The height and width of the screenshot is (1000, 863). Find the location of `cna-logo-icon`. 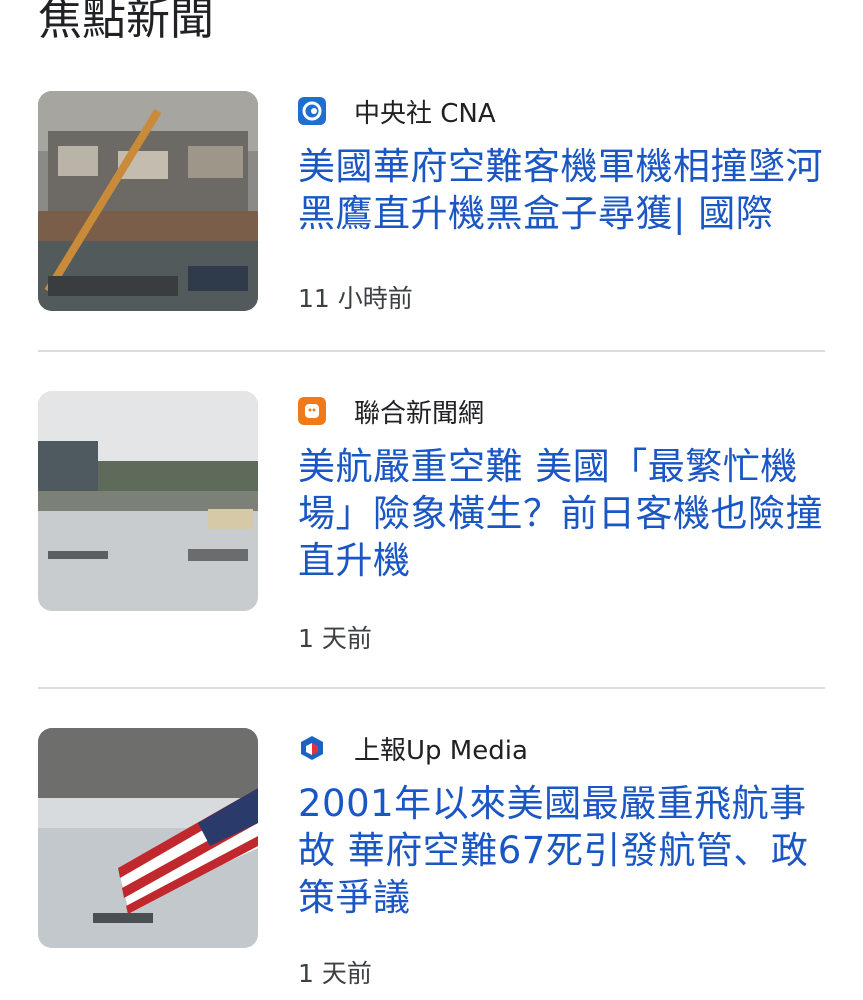

cna-logo-icon is located at coordinates (312, 111).